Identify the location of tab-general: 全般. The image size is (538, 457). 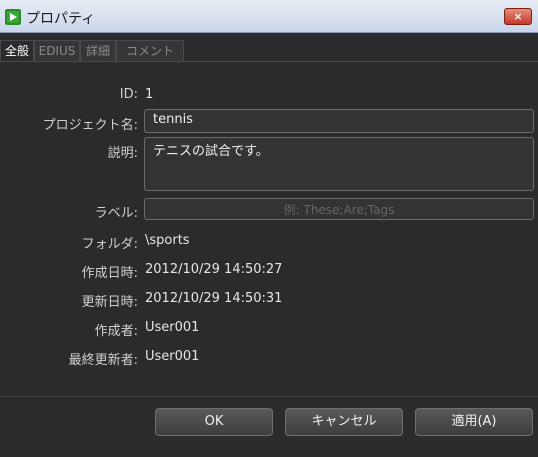
(17, 50).